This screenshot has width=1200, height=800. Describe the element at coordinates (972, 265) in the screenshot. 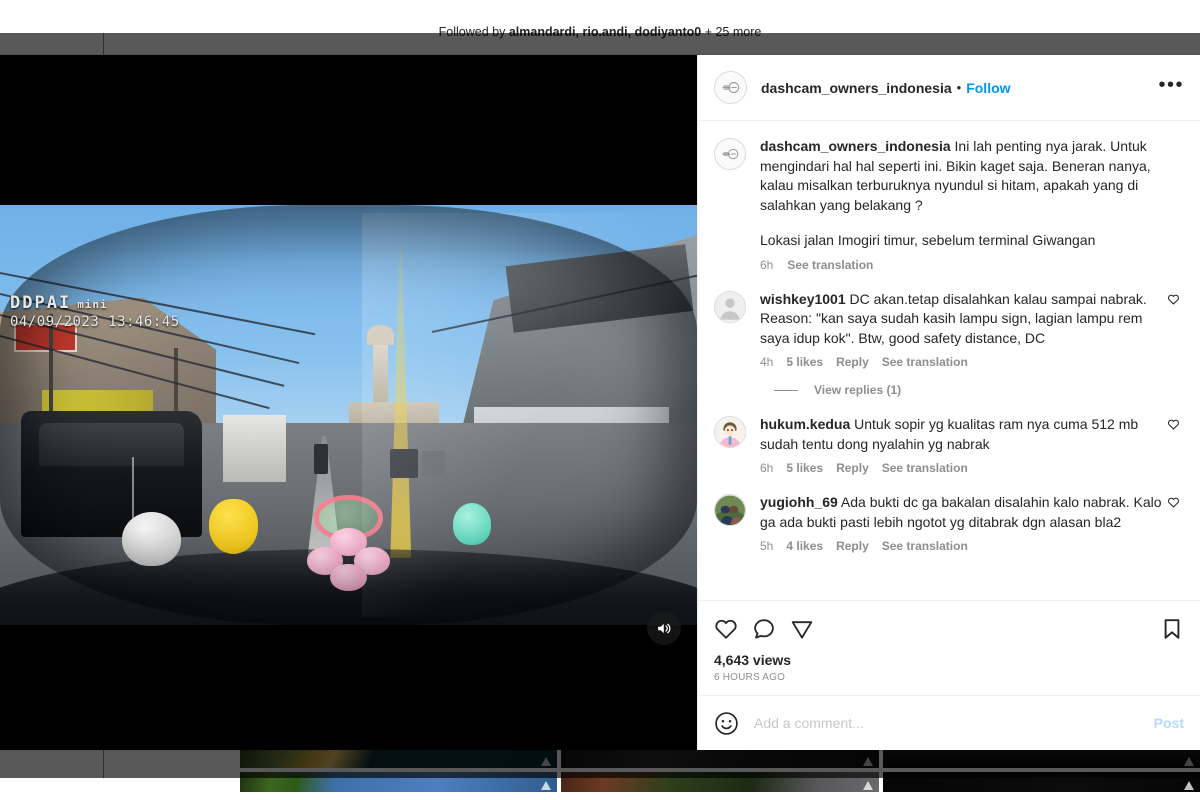

I see `caption-meta: 6h See translation` at that location.